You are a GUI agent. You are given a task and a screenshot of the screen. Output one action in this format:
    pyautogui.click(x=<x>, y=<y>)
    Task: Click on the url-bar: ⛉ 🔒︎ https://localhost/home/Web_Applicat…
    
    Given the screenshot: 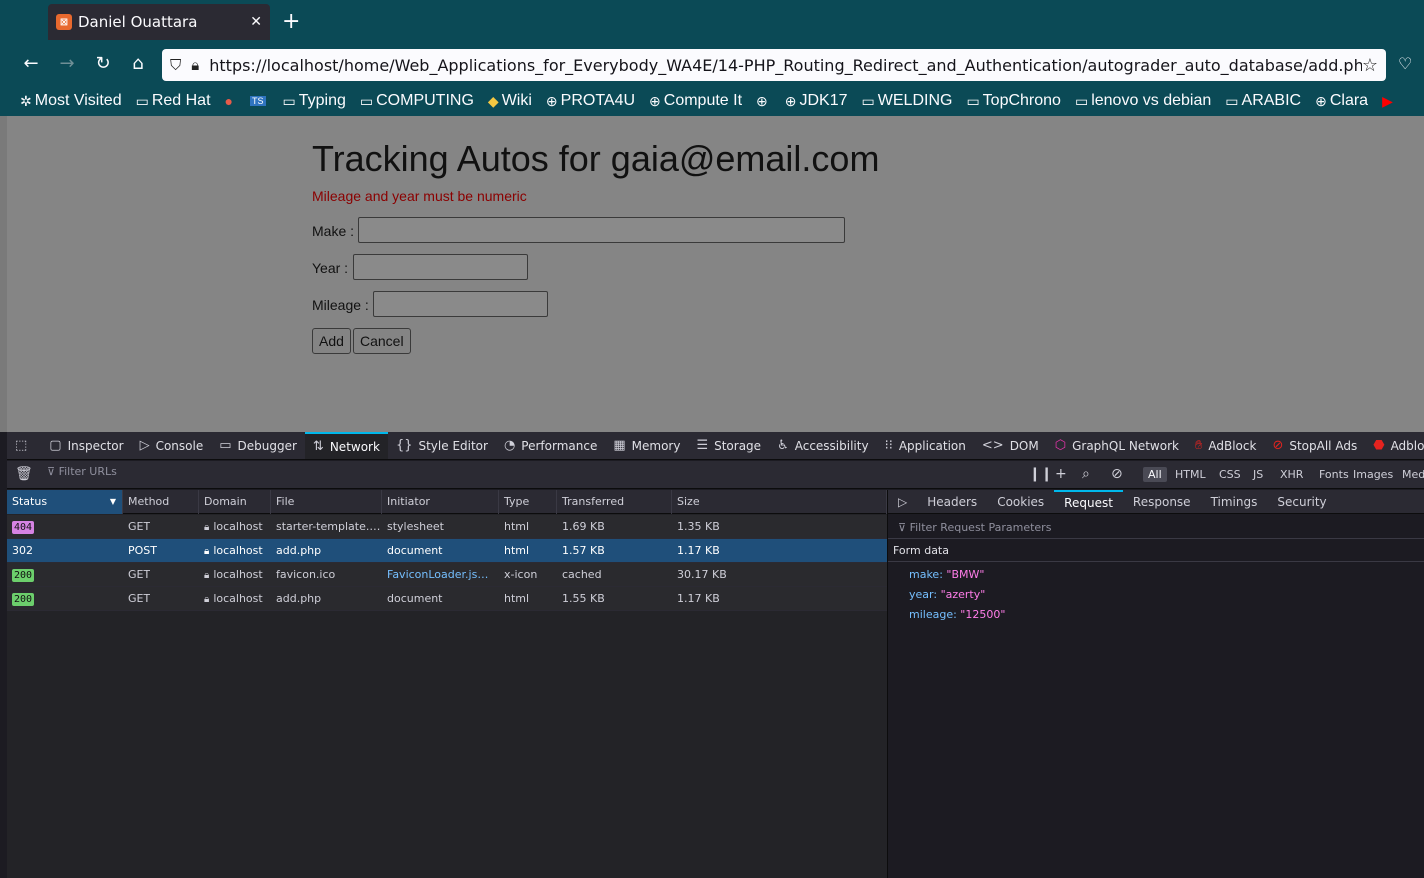 What is the action you would take?
    pyautogui.click(x=774, y=65)
    